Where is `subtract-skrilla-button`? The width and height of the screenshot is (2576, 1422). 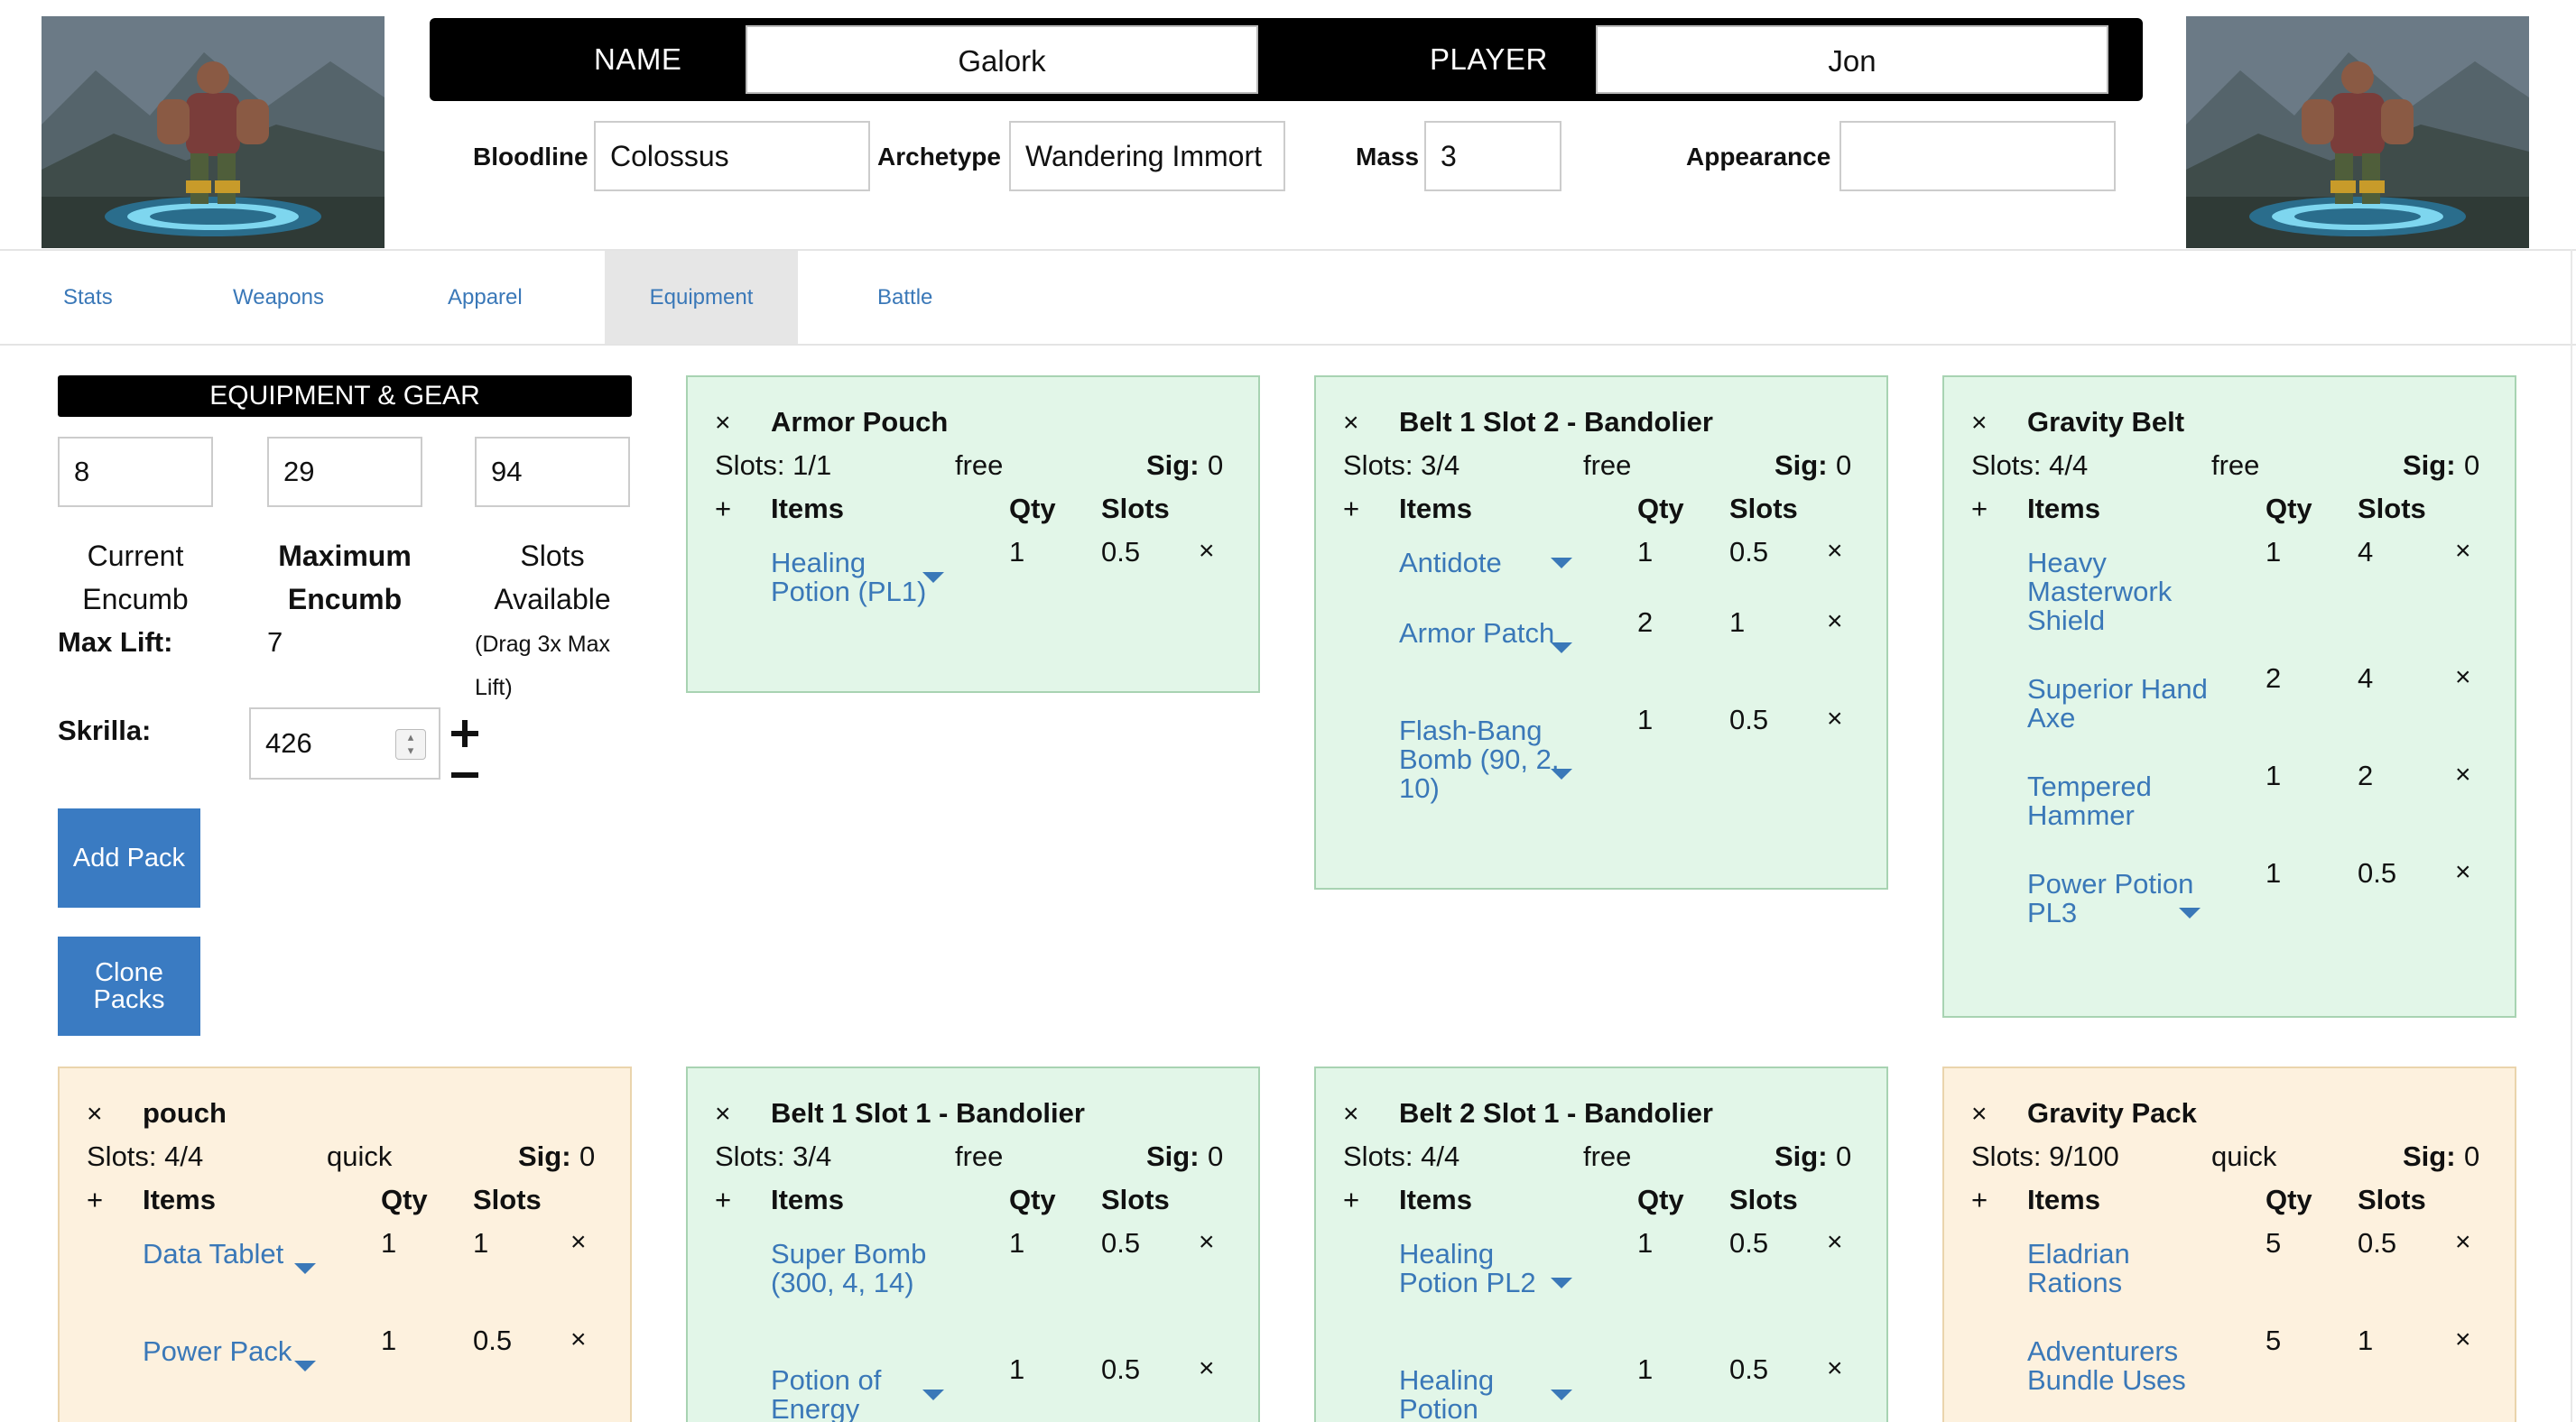 subtract-skrilla-button is located at coordinates (465, 775).